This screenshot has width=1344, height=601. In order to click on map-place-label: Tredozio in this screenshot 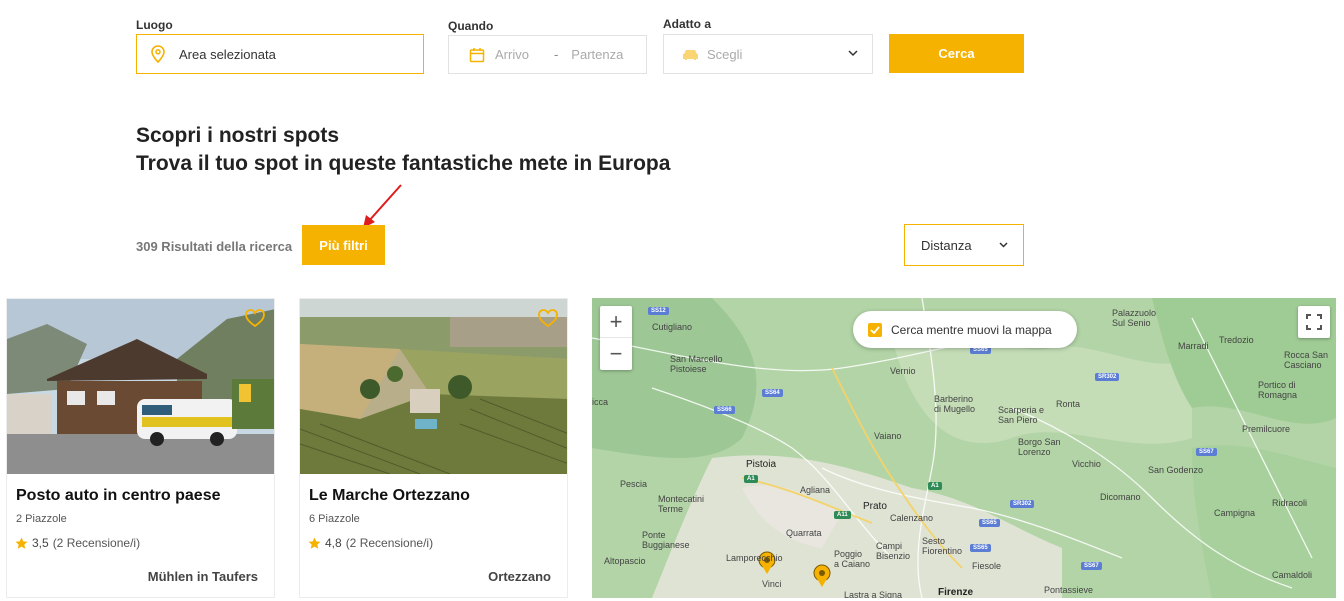, I will do `click(1236, 340)`.